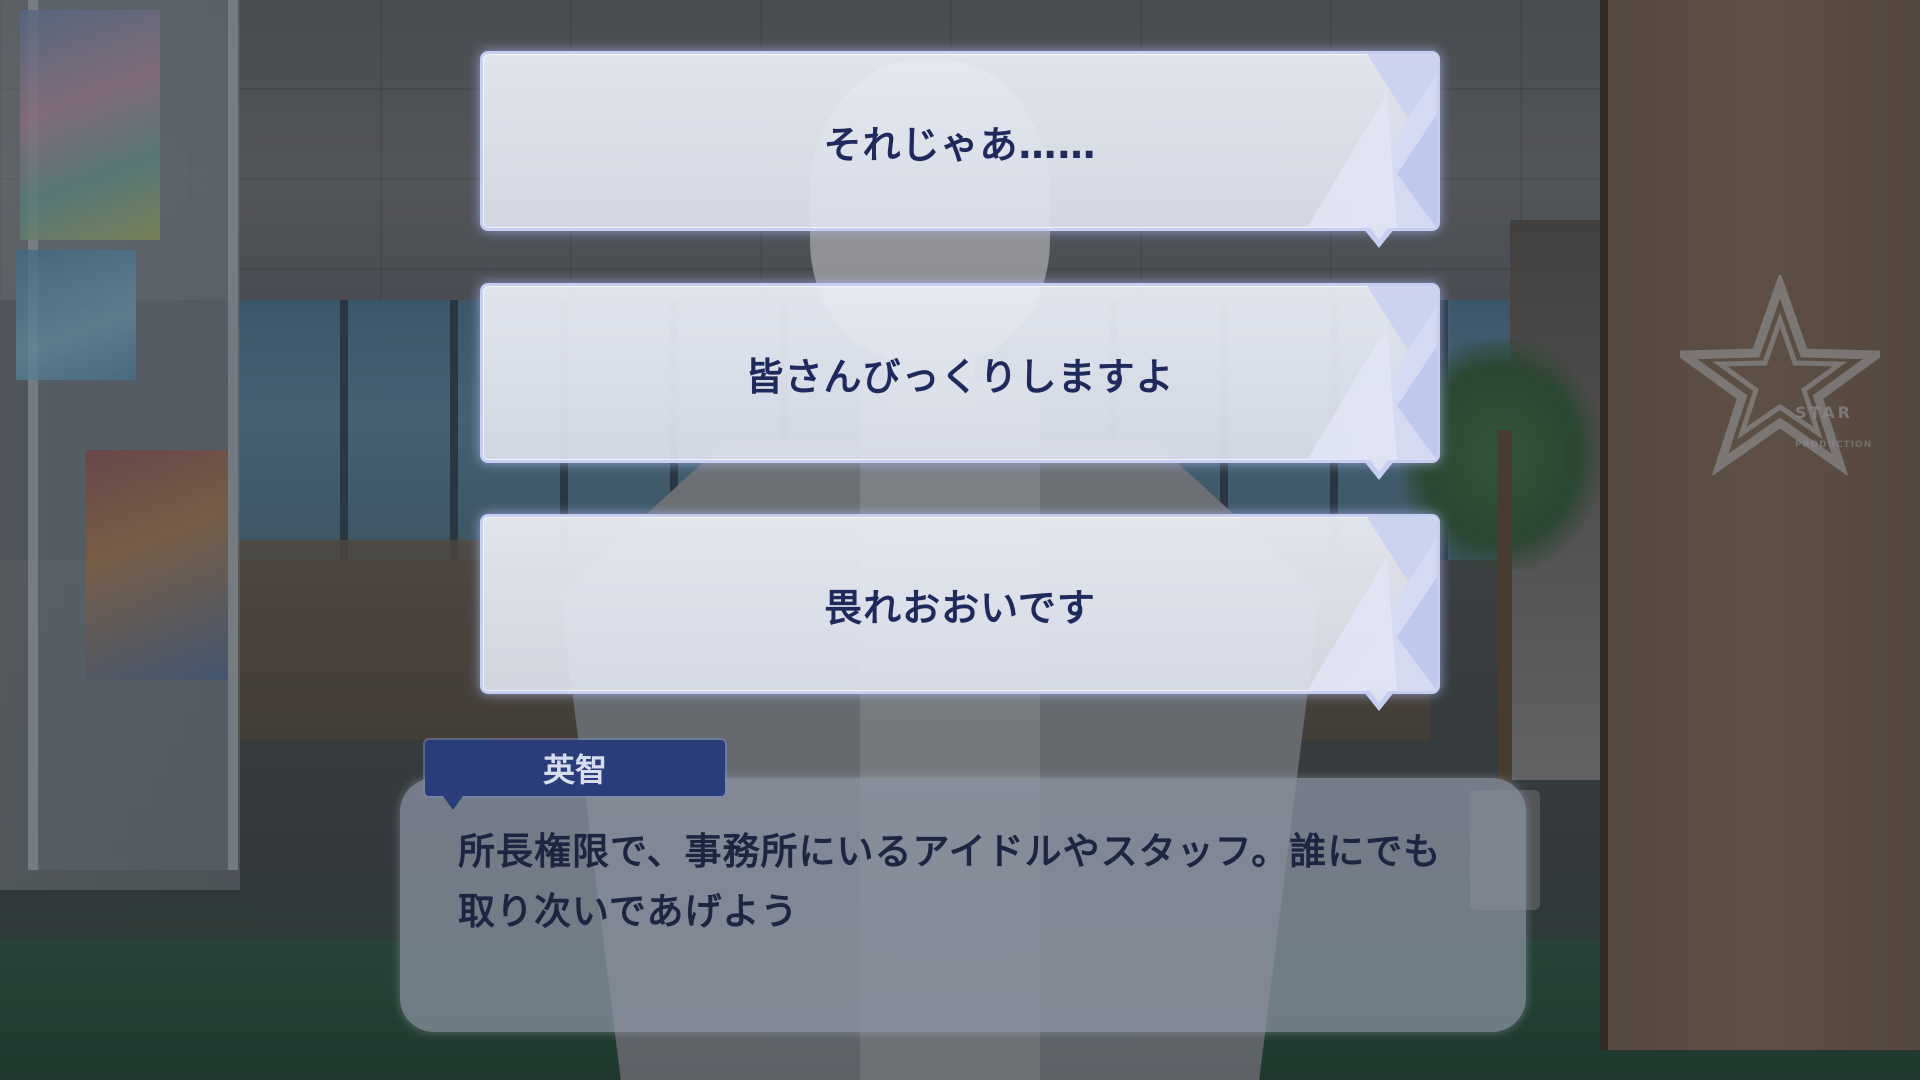  Describe the element at coordinates (960, 607) in the screenshot. I see `choice-label: 畏れおおいです` at that location.